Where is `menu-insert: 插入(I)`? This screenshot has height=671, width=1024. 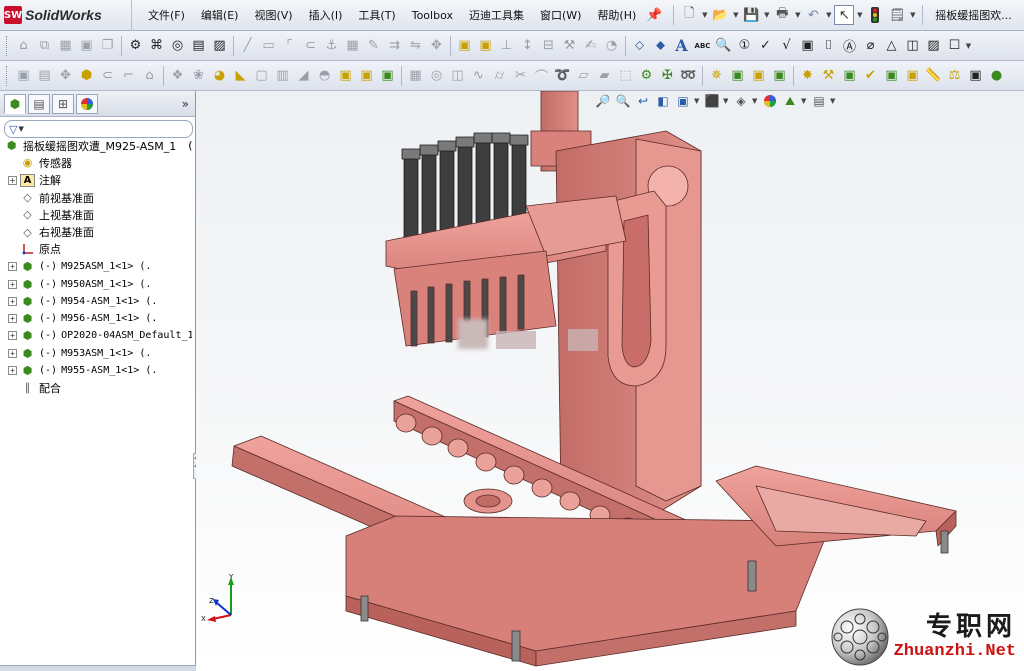
menu-insert: 插入(I) is located at coordinates (326, 15).